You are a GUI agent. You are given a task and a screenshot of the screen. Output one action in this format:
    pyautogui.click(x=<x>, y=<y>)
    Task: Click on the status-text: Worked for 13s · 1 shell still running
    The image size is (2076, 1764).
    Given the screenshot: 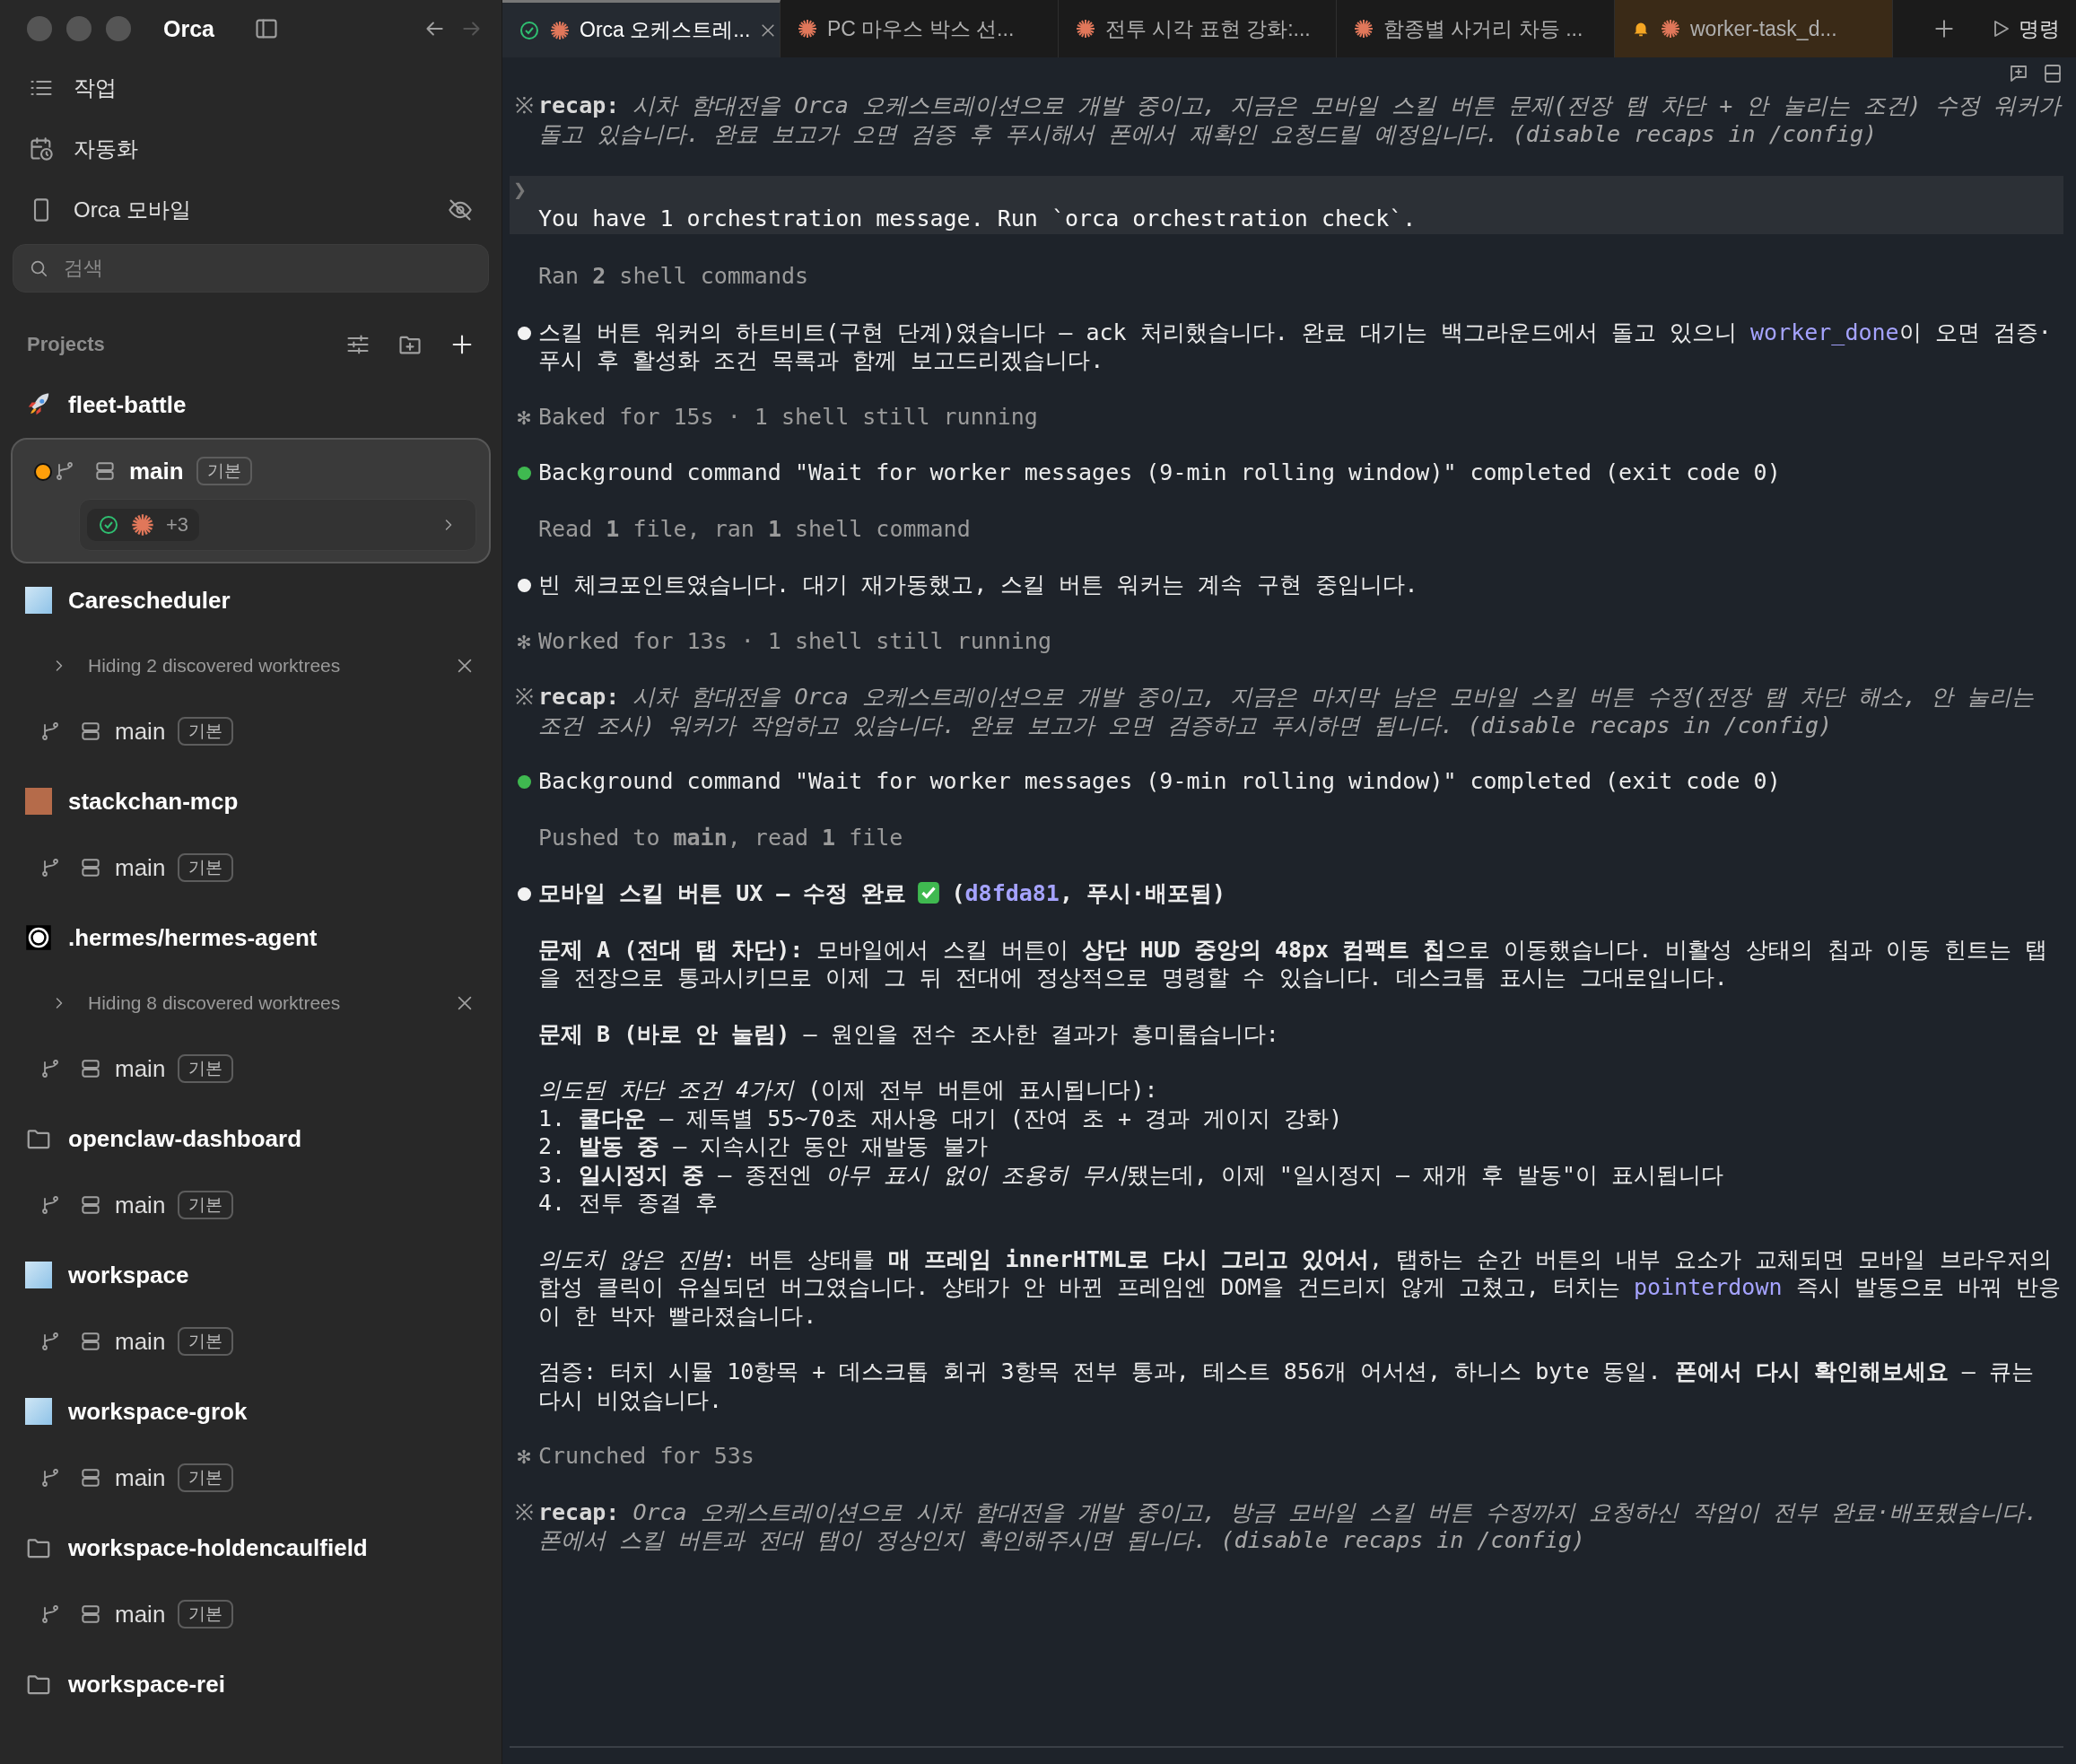 What is the action you would take?
    pyautogui.click(x=795, y=640)
    